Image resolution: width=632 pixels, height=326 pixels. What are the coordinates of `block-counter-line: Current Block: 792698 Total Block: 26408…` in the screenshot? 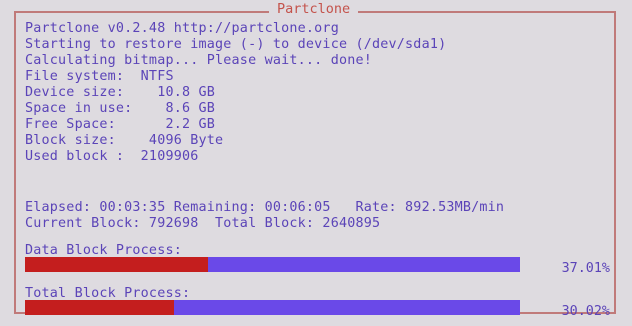 It's located at (203, 223).